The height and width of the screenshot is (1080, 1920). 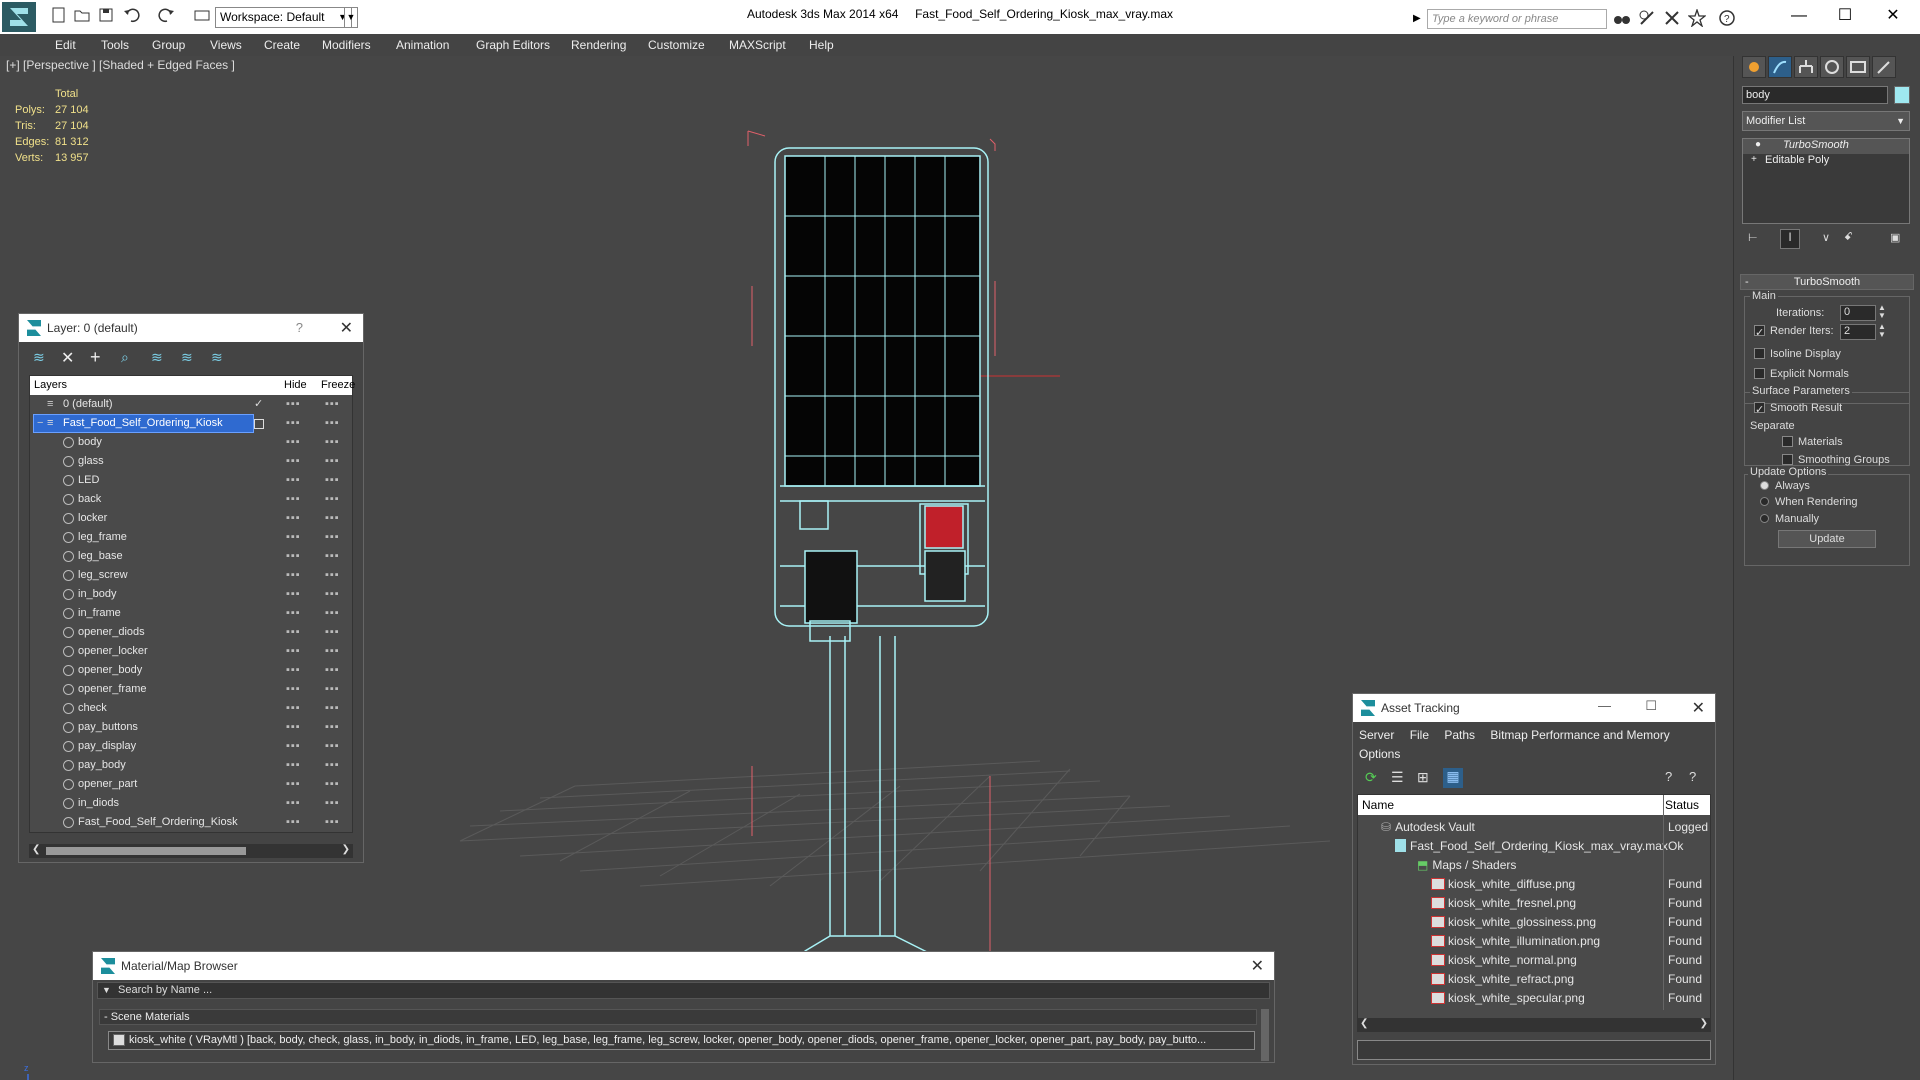 I want to click on explicit-normals-checkbox, so click(x=1759, y=373).